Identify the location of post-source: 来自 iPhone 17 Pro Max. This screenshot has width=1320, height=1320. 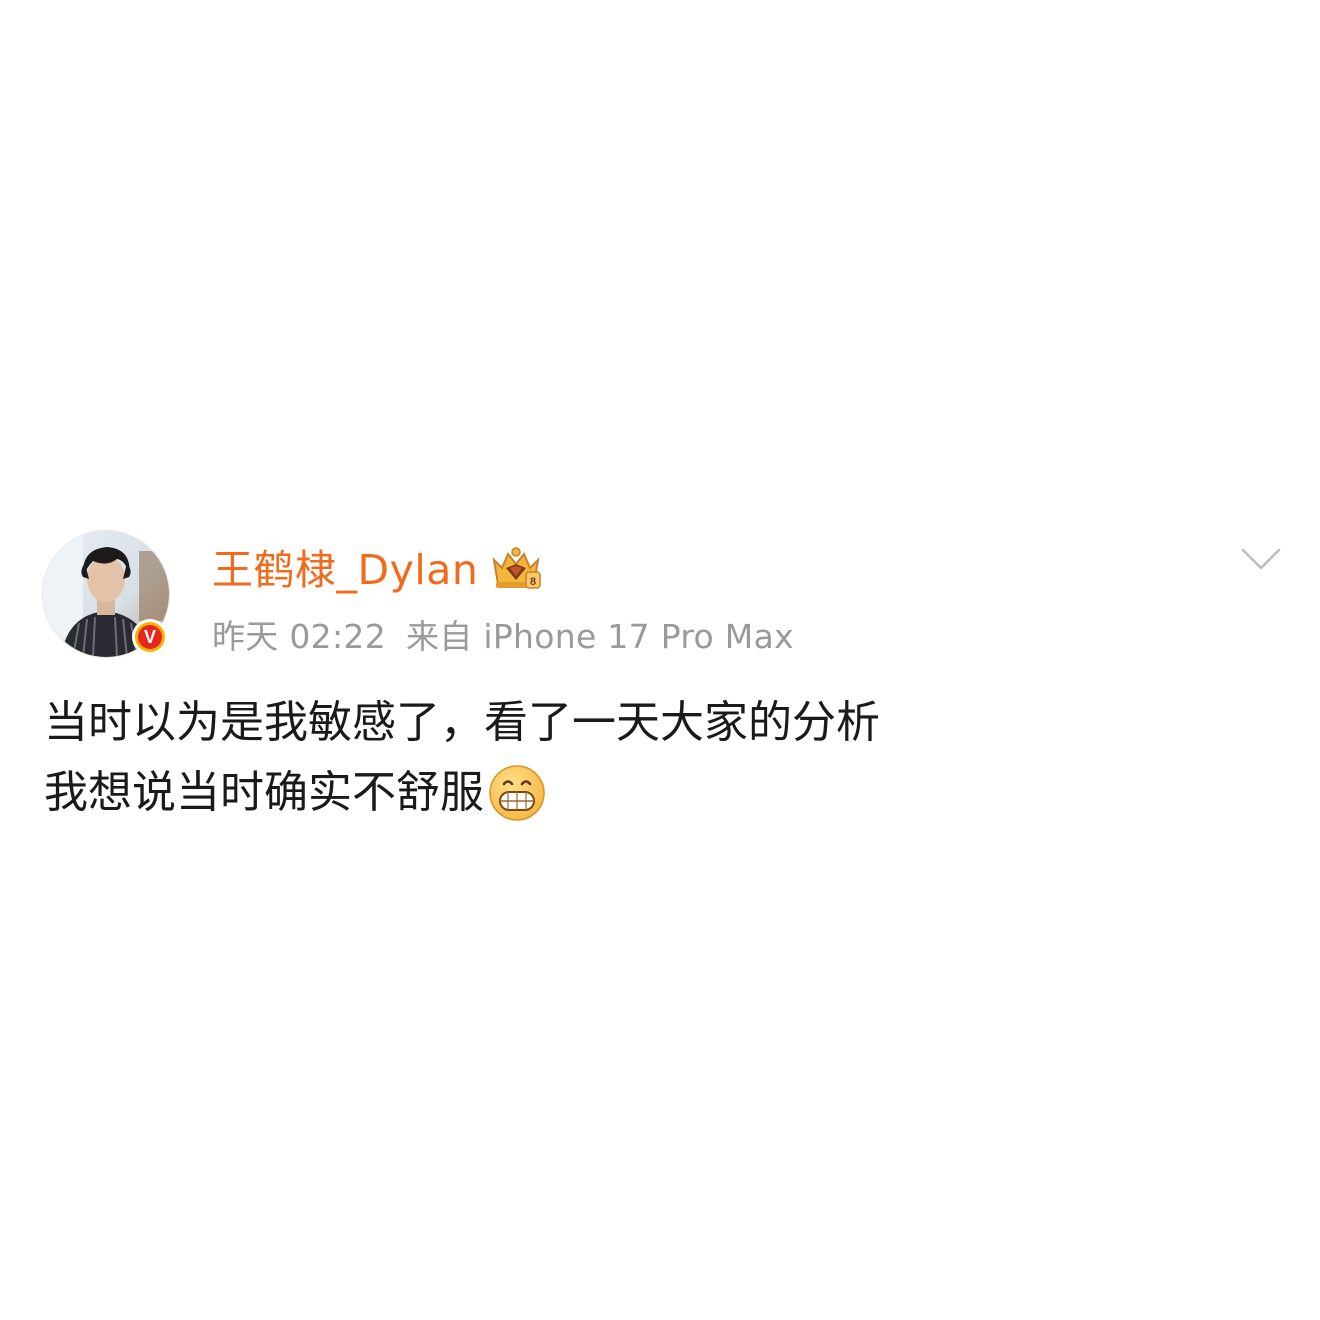
(600, 636).